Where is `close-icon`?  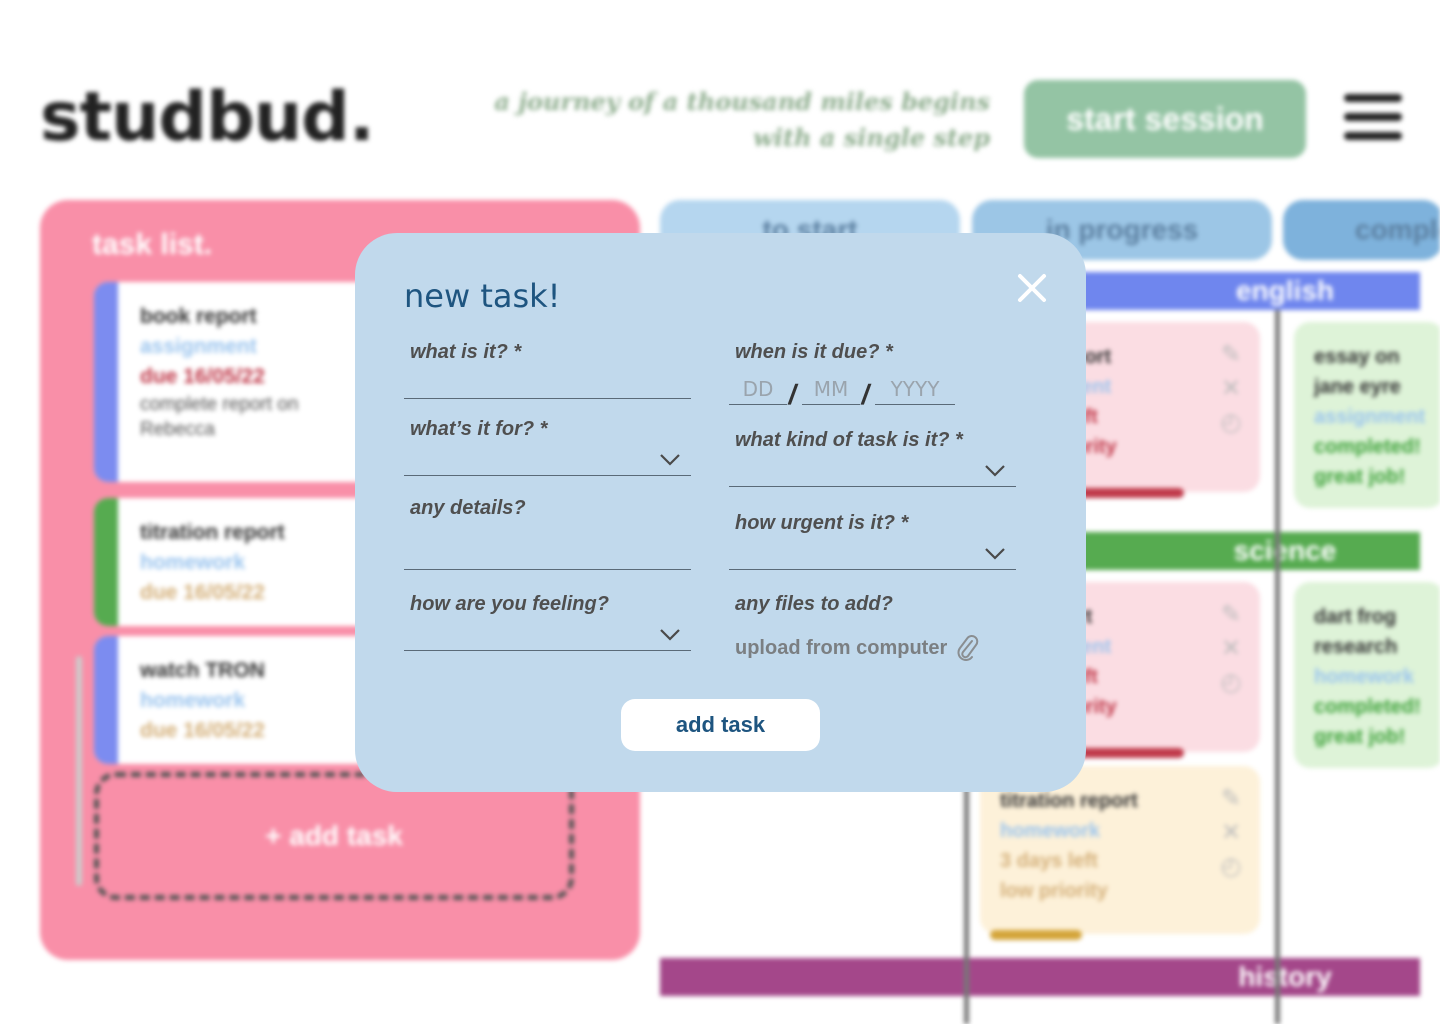 close-icon is located at coordinates (1032, 288).